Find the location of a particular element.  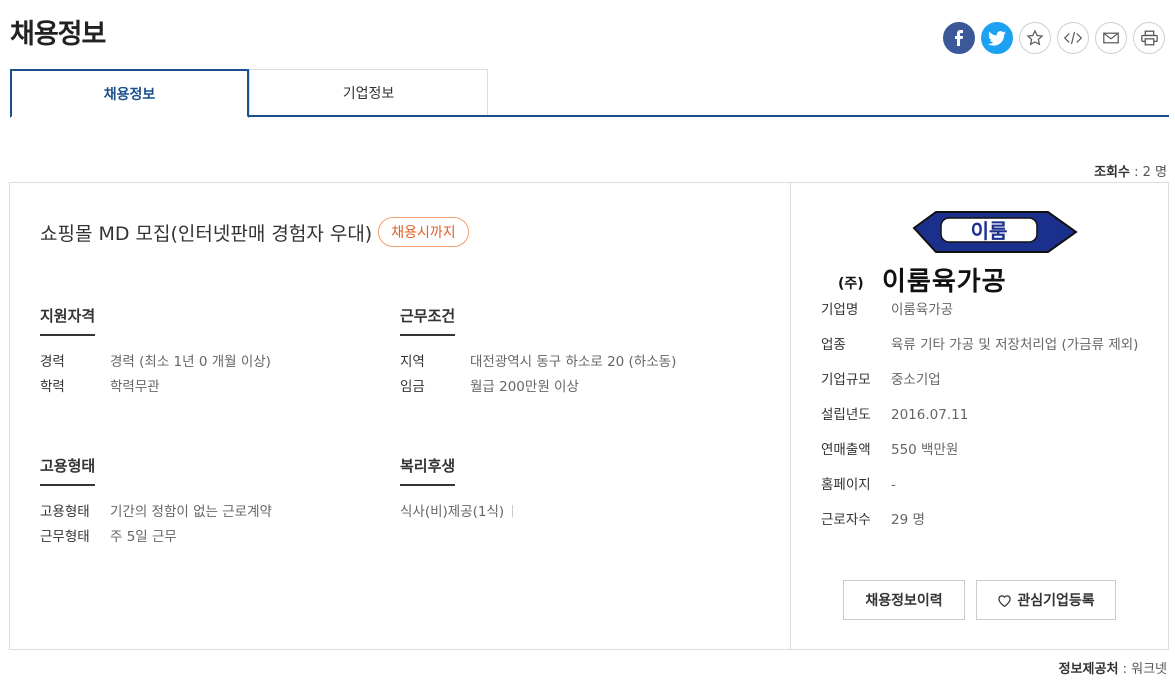

info-value: 육류 기타 가공 및 저장처리업 (가금류 제외) is located at coordinates (1015, 345).